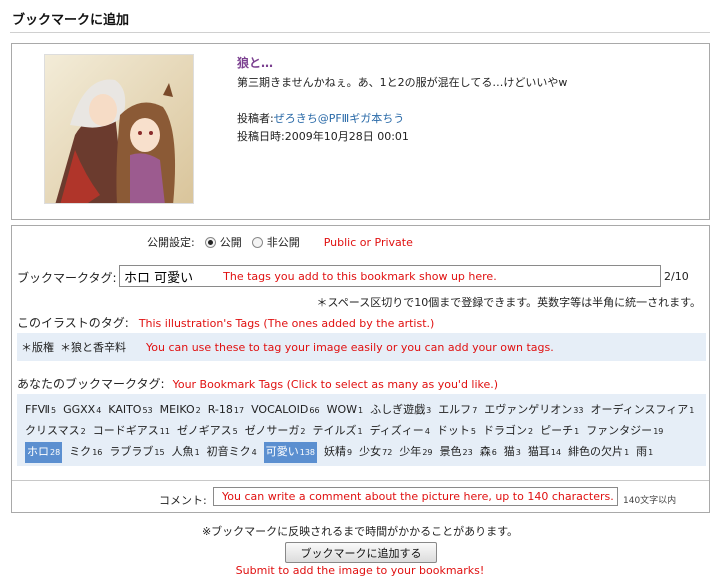 This screenshot has width=720, height=580. What do you see at coordinates (82, 410) in the screenshot?
I see `my-tag-item: GGXX4` at bounding box center [82, 410].